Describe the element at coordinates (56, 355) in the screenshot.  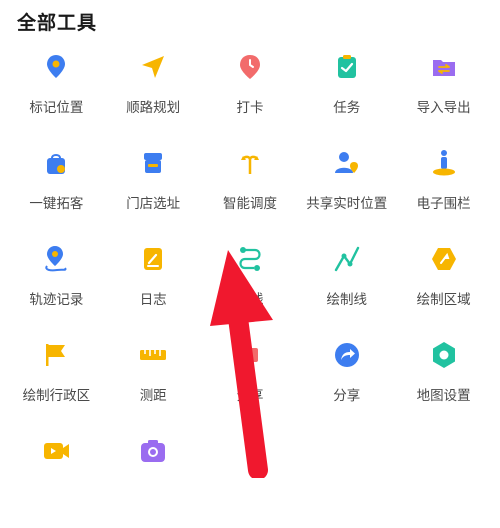
I see `flag-icon` at that location.